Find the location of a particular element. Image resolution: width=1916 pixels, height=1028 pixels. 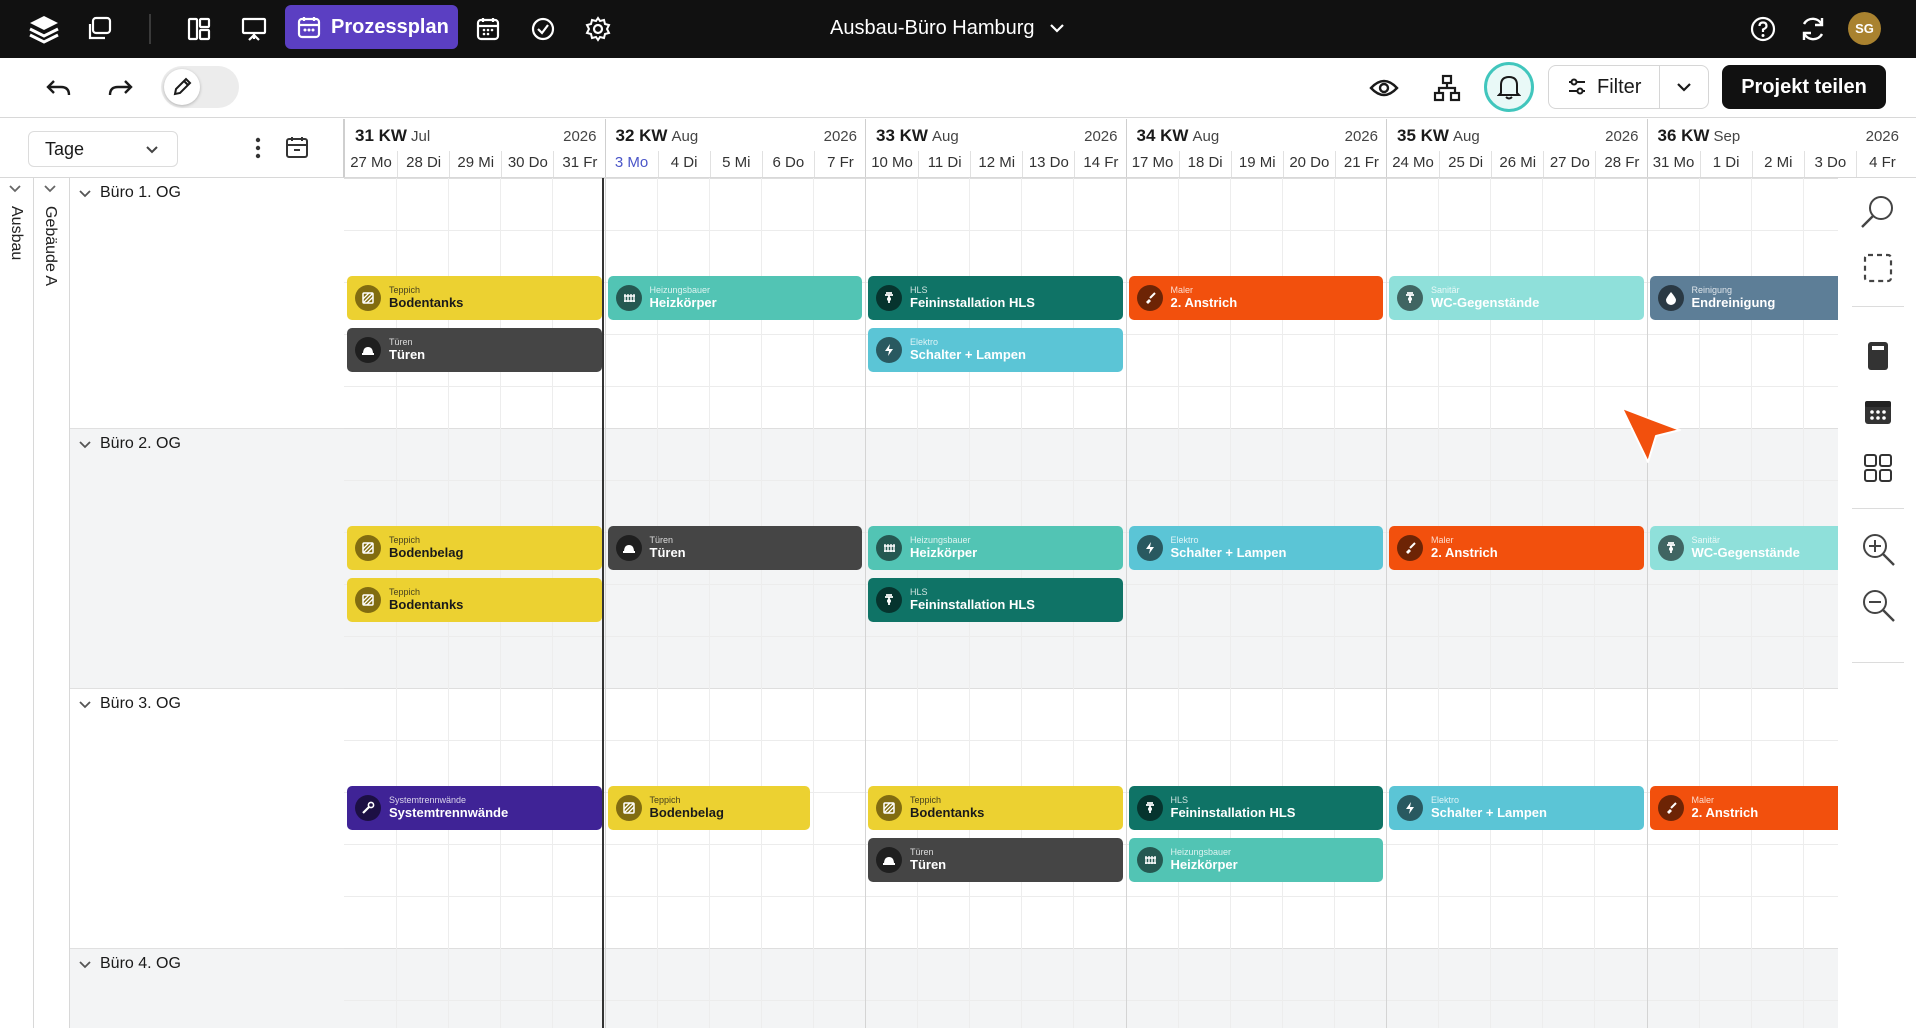

day-header: 4 Fr is located at coordinates (1881, 164).